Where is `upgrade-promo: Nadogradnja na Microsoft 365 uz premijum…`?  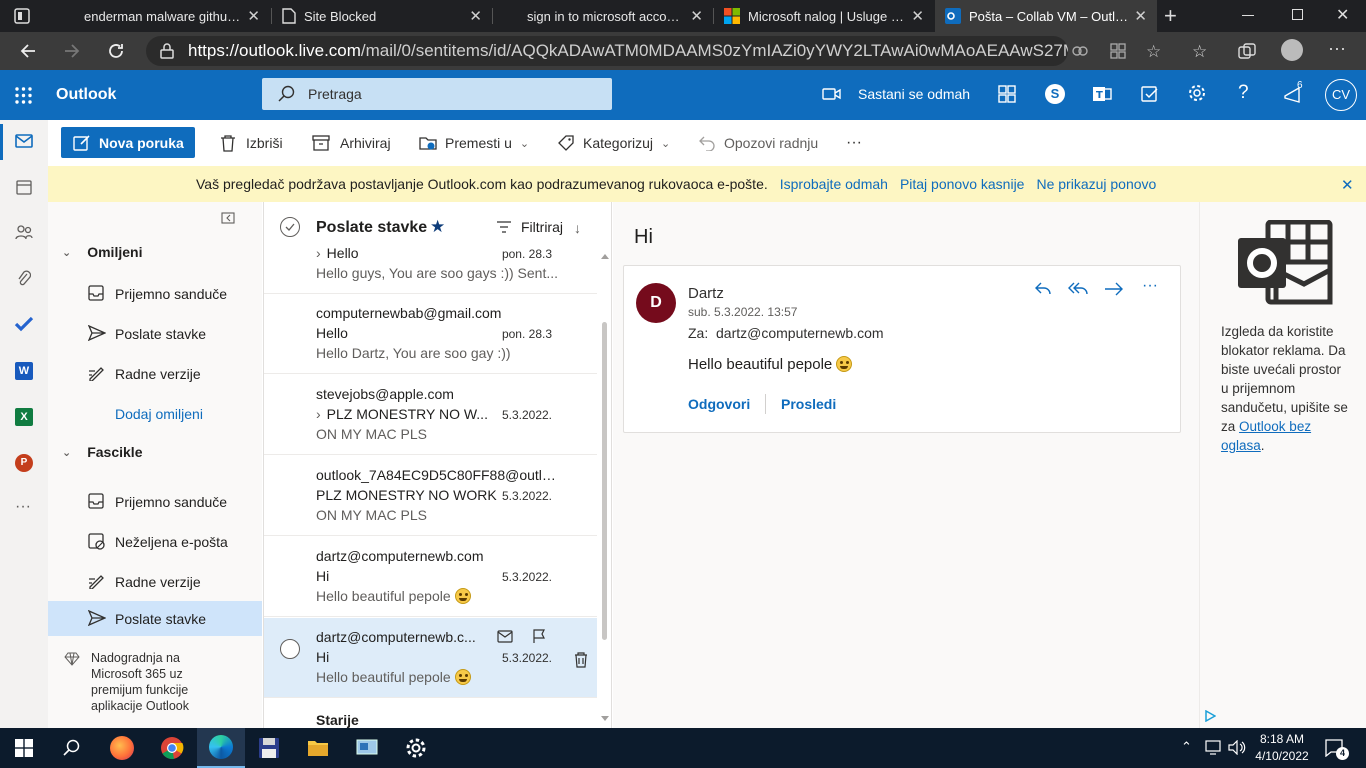
upgrade-promo: Nadogradnja na Microsoft 365 uz premijum… is located at coordinates (159, 682).